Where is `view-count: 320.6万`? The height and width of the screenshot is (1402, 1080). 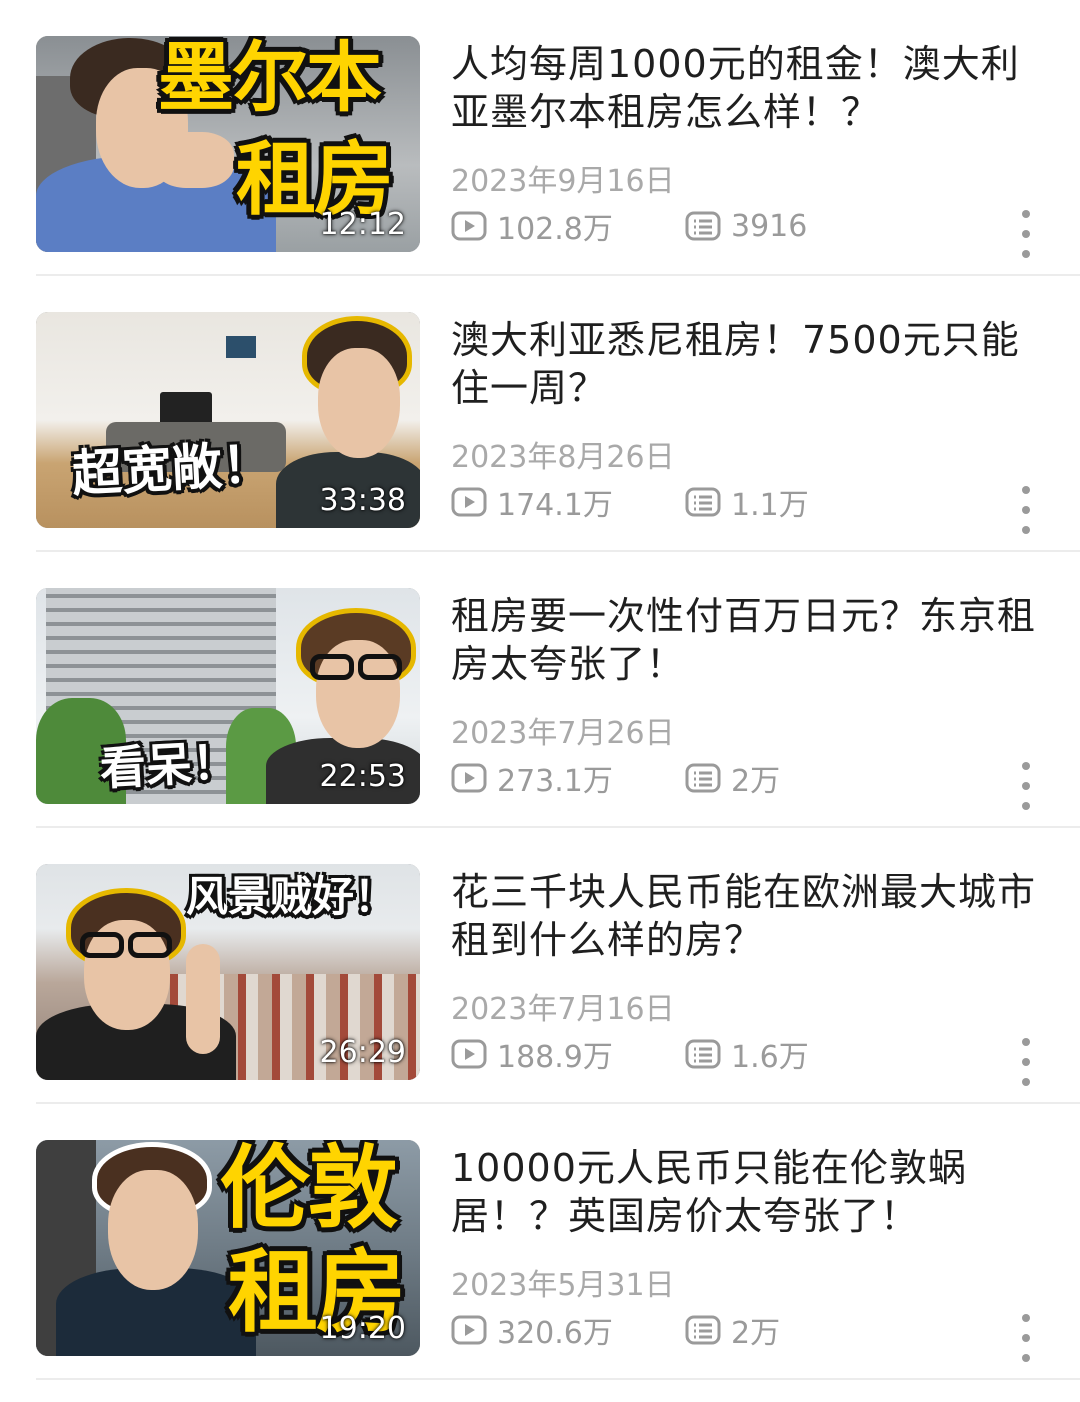 view-count: 320.6万 is located at coordinates (532, 1330).